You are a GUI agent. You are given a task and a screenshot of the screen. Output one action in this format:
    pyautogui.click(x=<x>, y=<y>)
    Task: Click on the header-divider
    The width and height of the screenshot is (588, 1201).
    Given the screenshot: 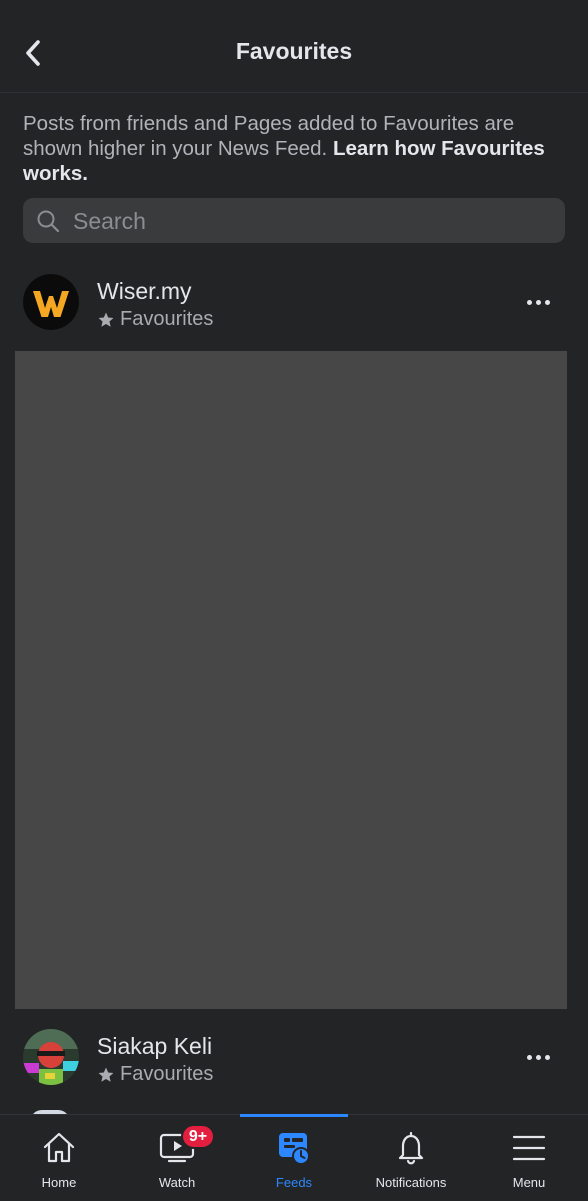 What is the action you would take?
    pyautogui.click(x=294, y=92)
    